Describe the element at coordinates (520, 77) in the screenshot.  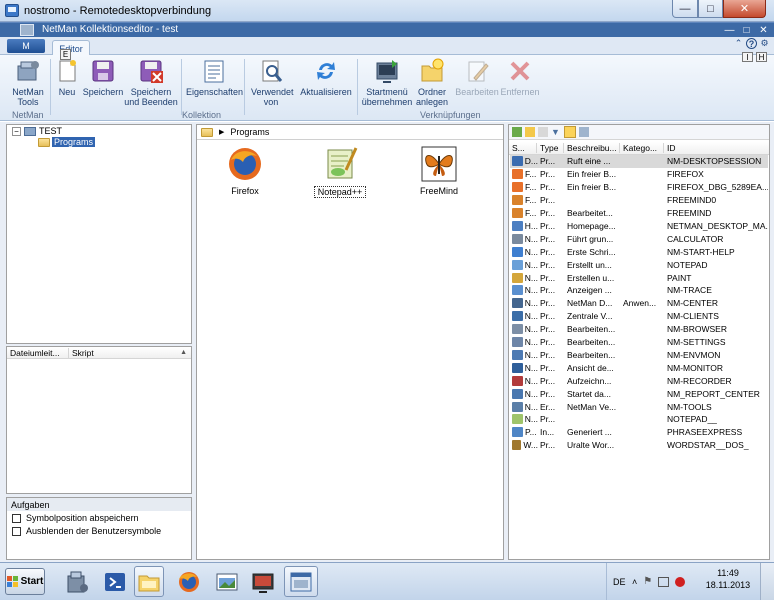
I see `entfernen-button: Entfernen` at that location.